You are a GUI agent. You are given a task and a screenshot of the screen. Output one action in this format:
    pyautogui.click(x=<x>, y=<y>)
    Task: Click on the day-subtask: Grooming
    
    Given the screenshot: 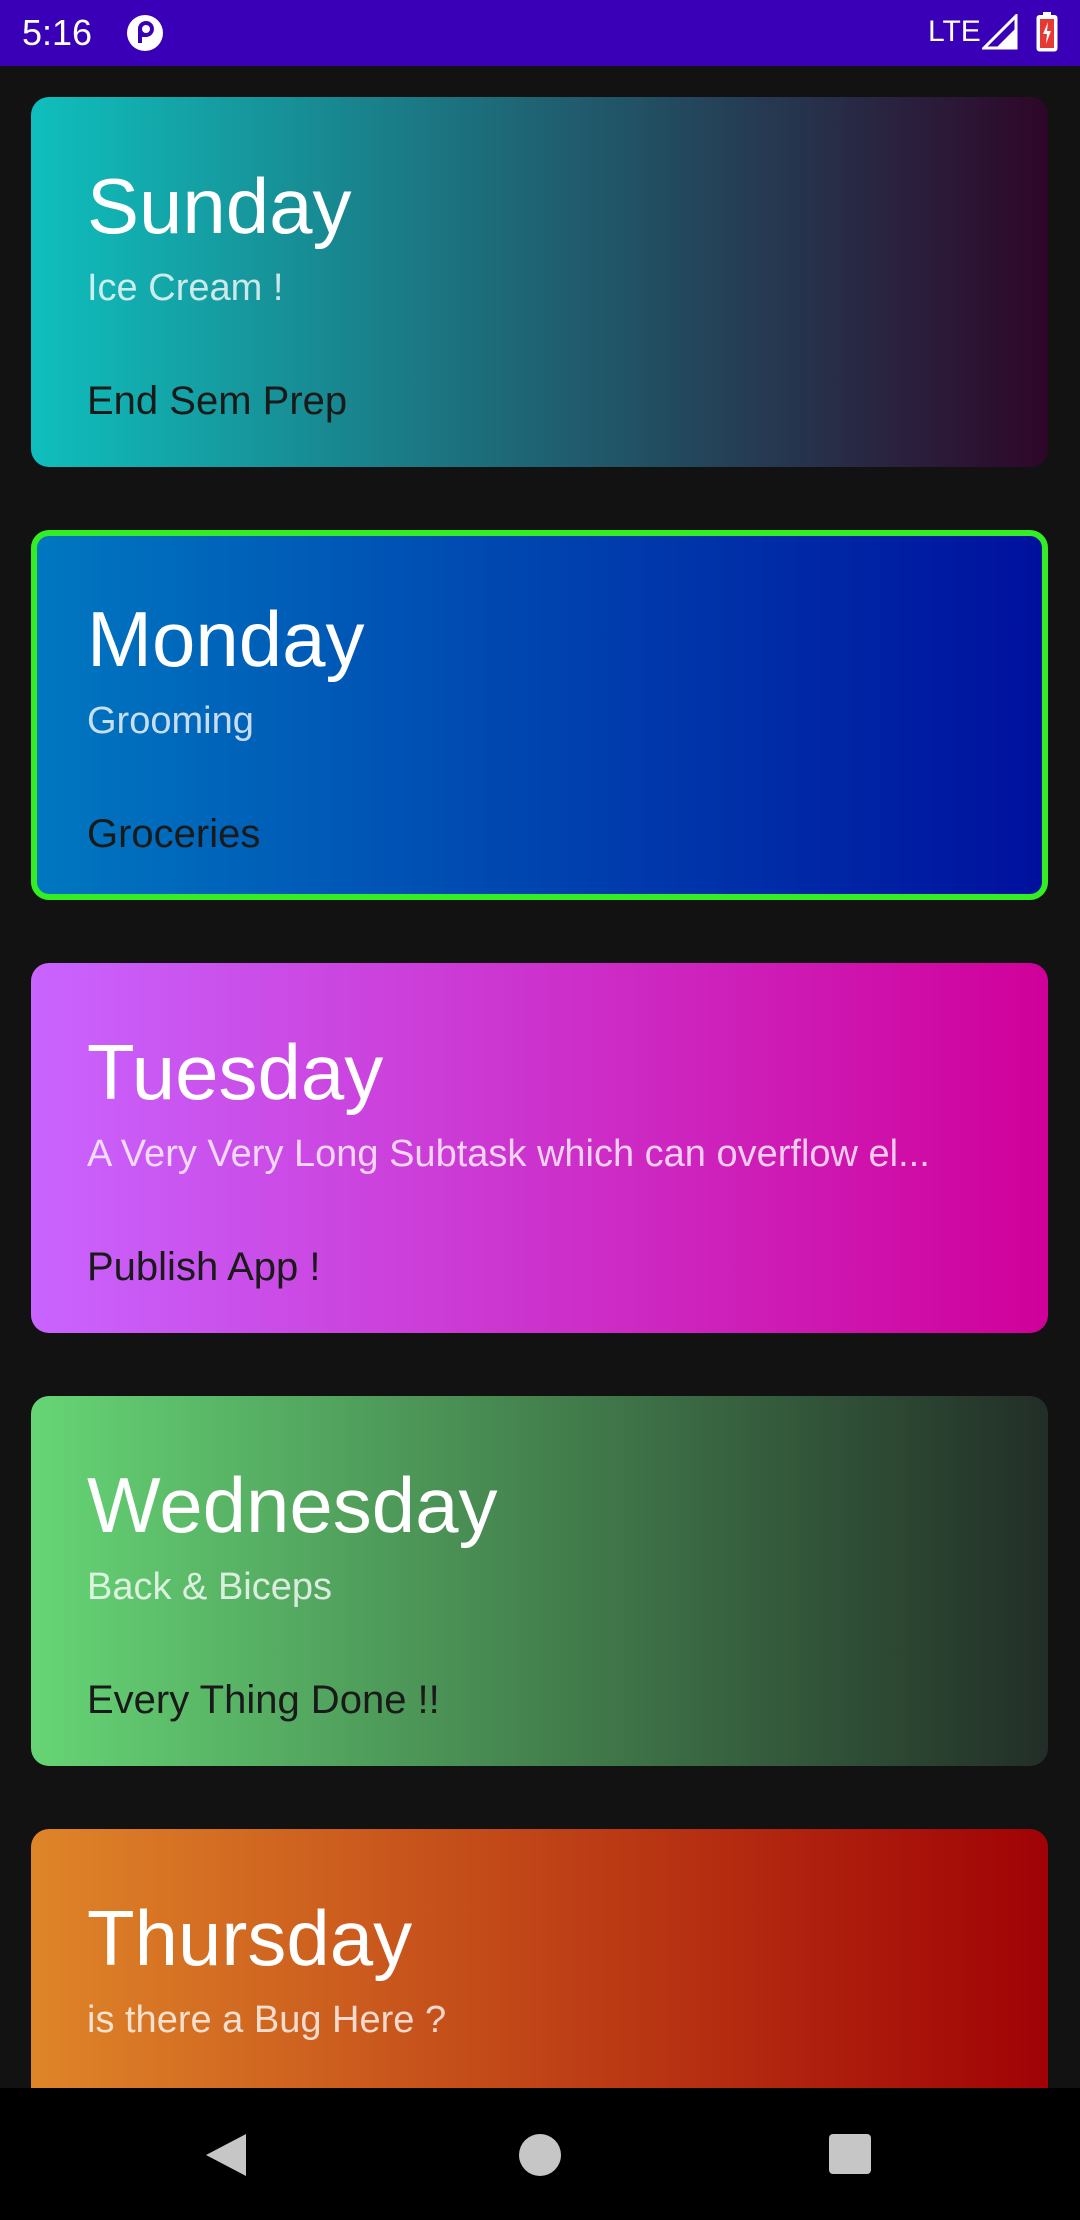 What is the action you would take?
    pyautogui.click(x=170, y=721)
    